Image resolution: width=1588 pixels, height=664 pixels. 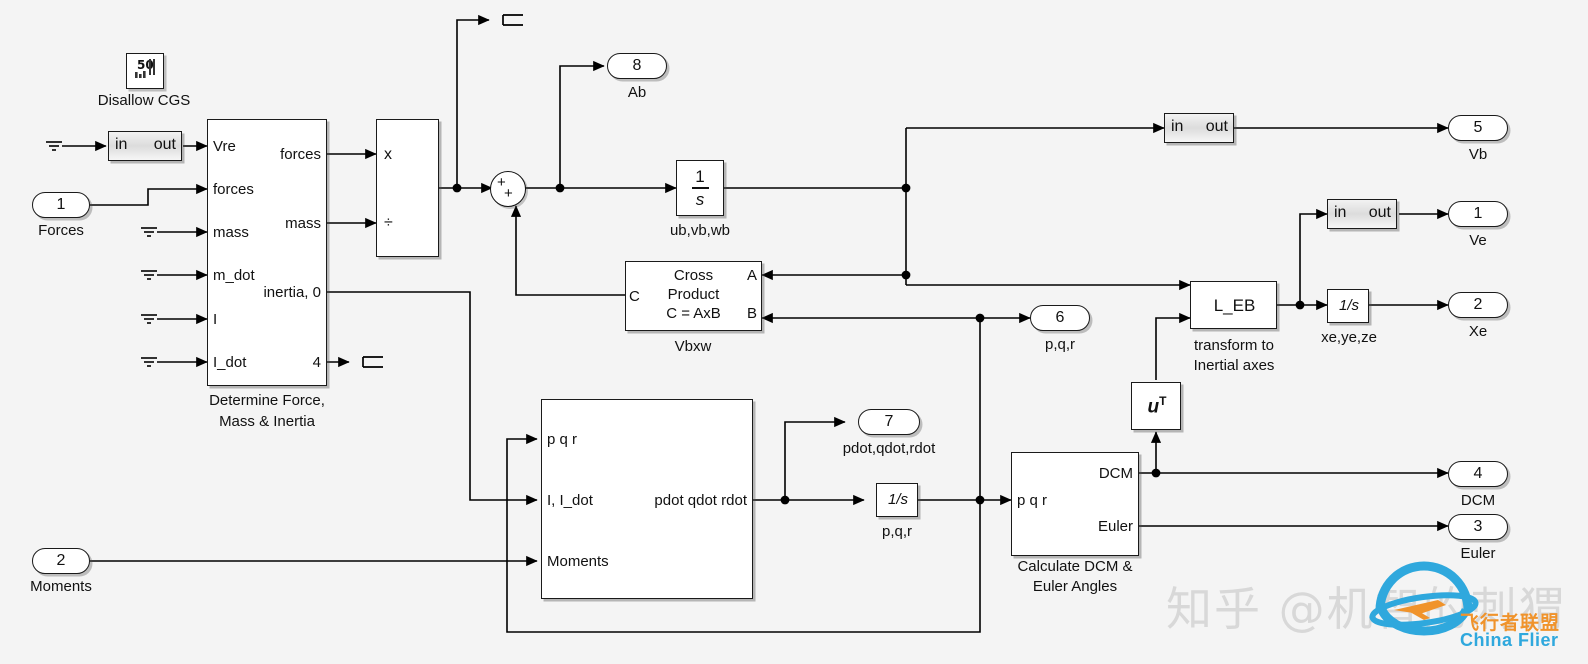 What do you see at coordinates (1234, 345) in the screenshot?
I see `l-eb-caption-line1: transform to` at bounding box center [1234, 345].